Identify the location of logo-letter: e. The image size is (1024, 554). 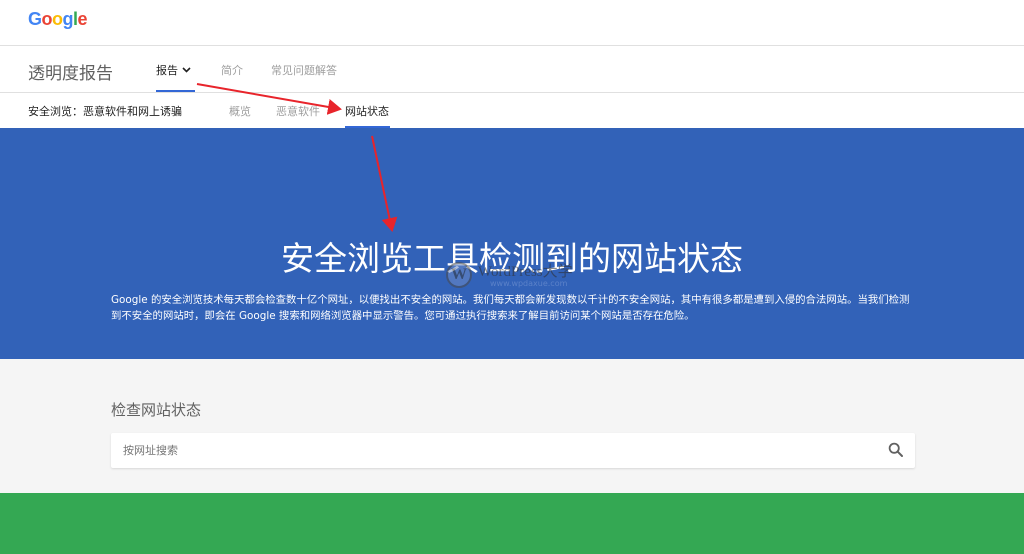
(82, 19).